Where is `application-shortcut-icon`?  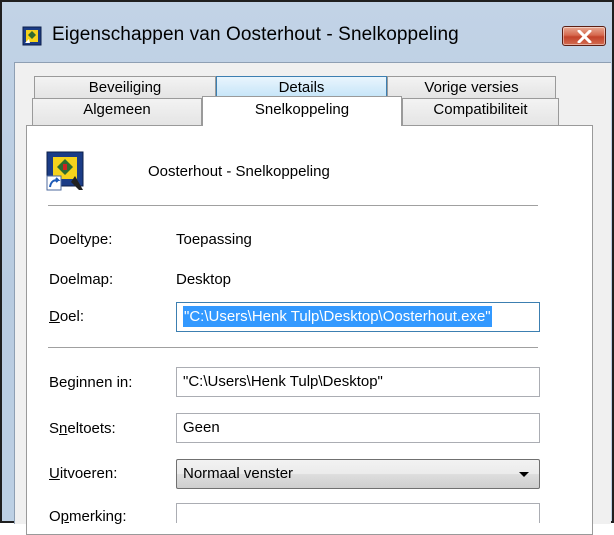
application-shortcut-icon is located at coordinates (65, 171).